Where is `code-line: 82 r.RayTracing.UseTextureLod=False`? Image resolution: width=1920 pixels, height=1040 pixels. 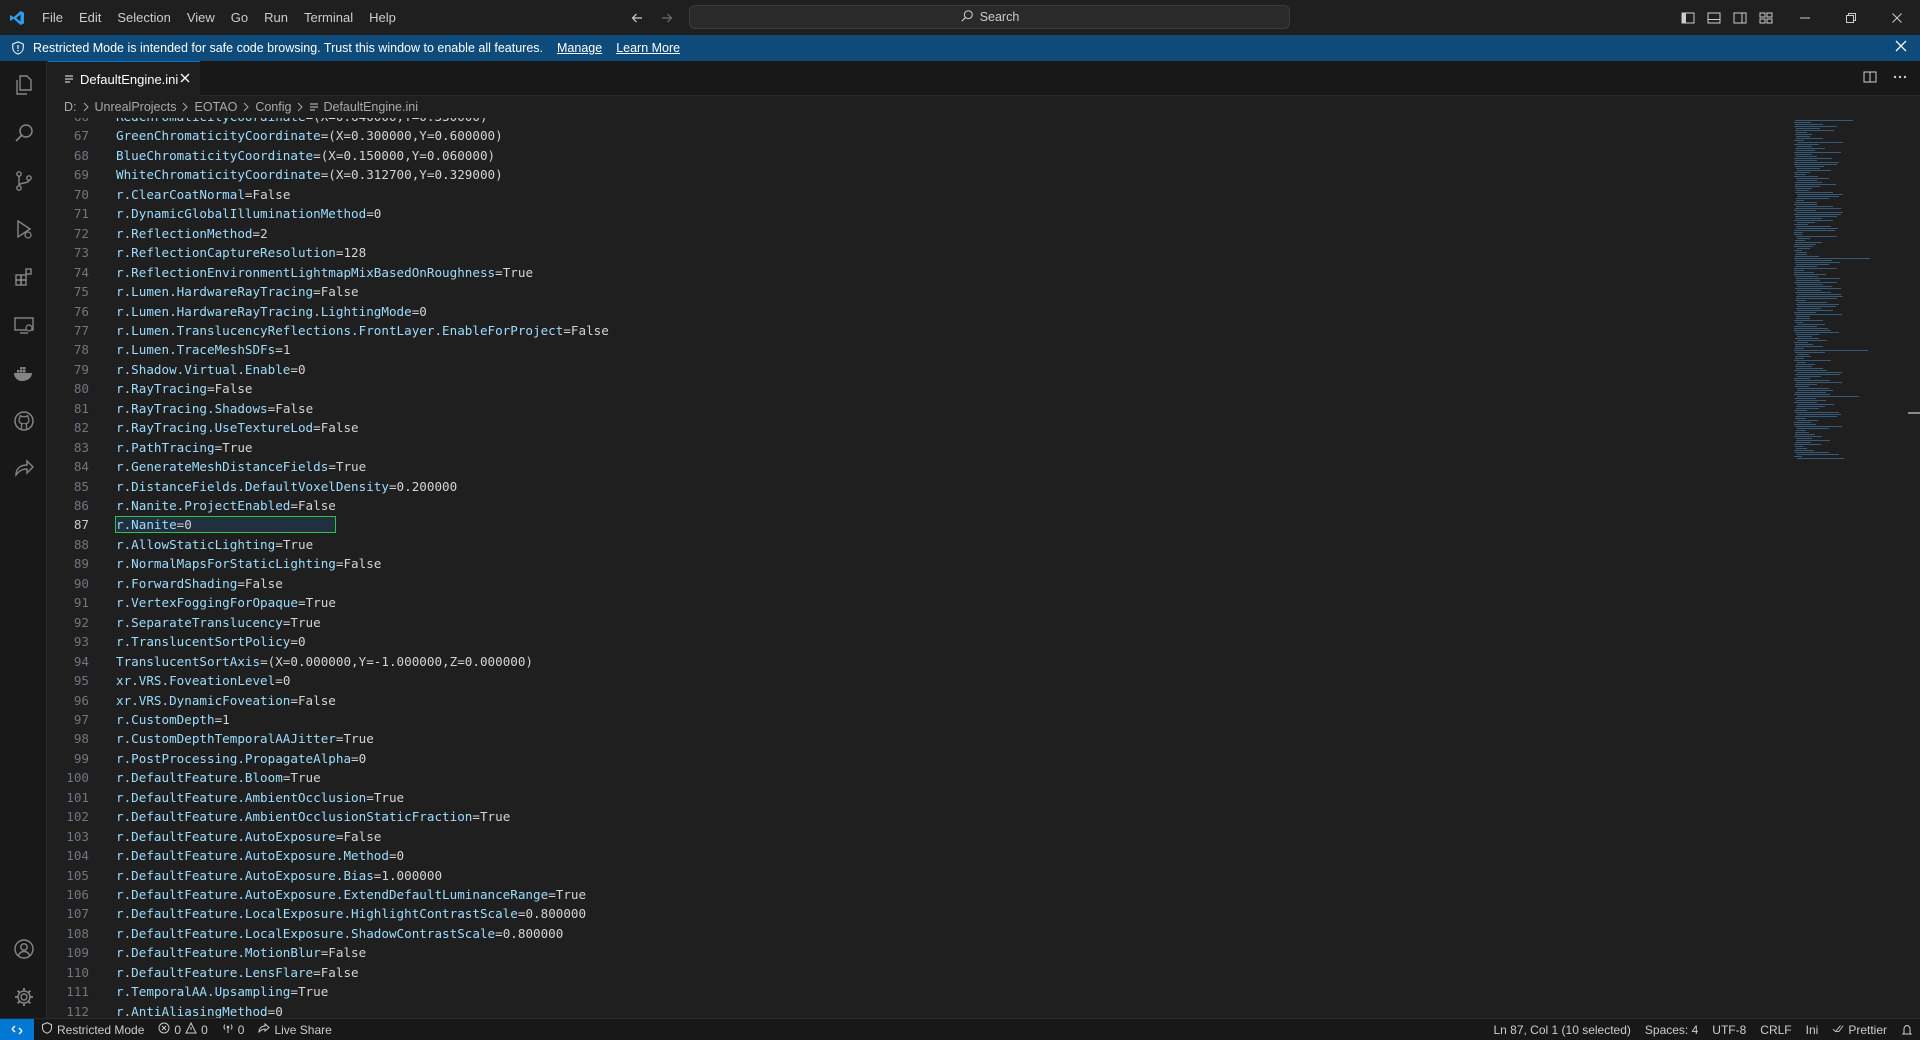 code-line: 82 r.RayTracing.UseTextureLod=False is located at coordinates (920, 427).